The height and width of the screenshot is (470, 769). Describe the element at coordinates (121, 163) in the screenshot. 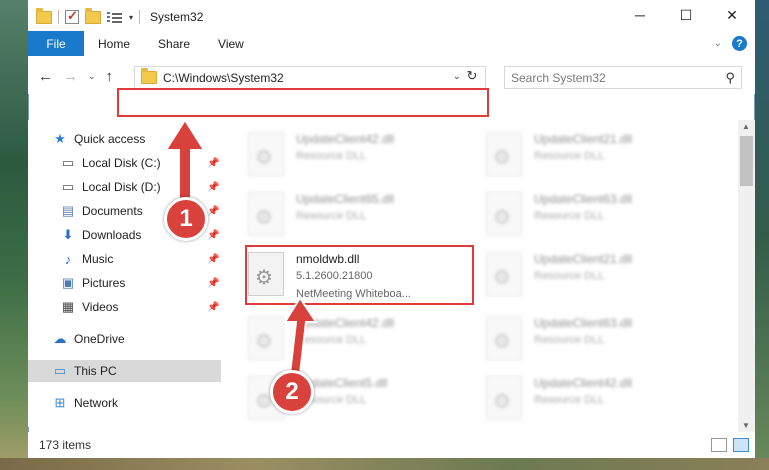

I see `nav-item-label: Local Disk (C:)` at that location.